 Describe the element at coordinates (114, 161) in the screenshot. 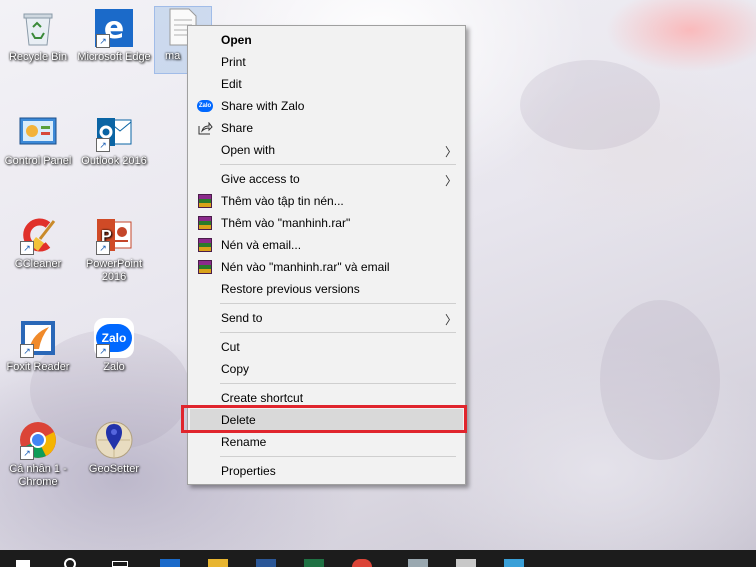

I see `desktop-icon-label: Outlook 2016` at that location.